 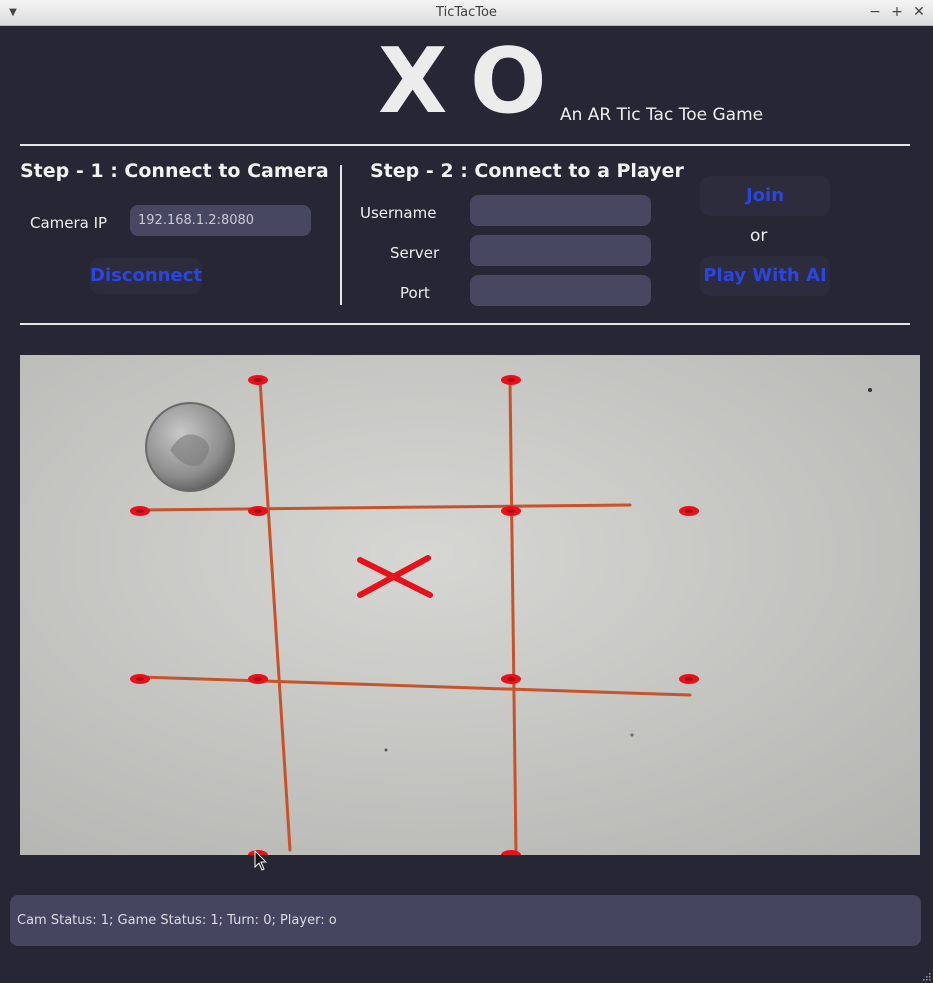 I want to click on window-titlebar: ▼ TicTacToe − + ✕, so click(x=466, y=13).